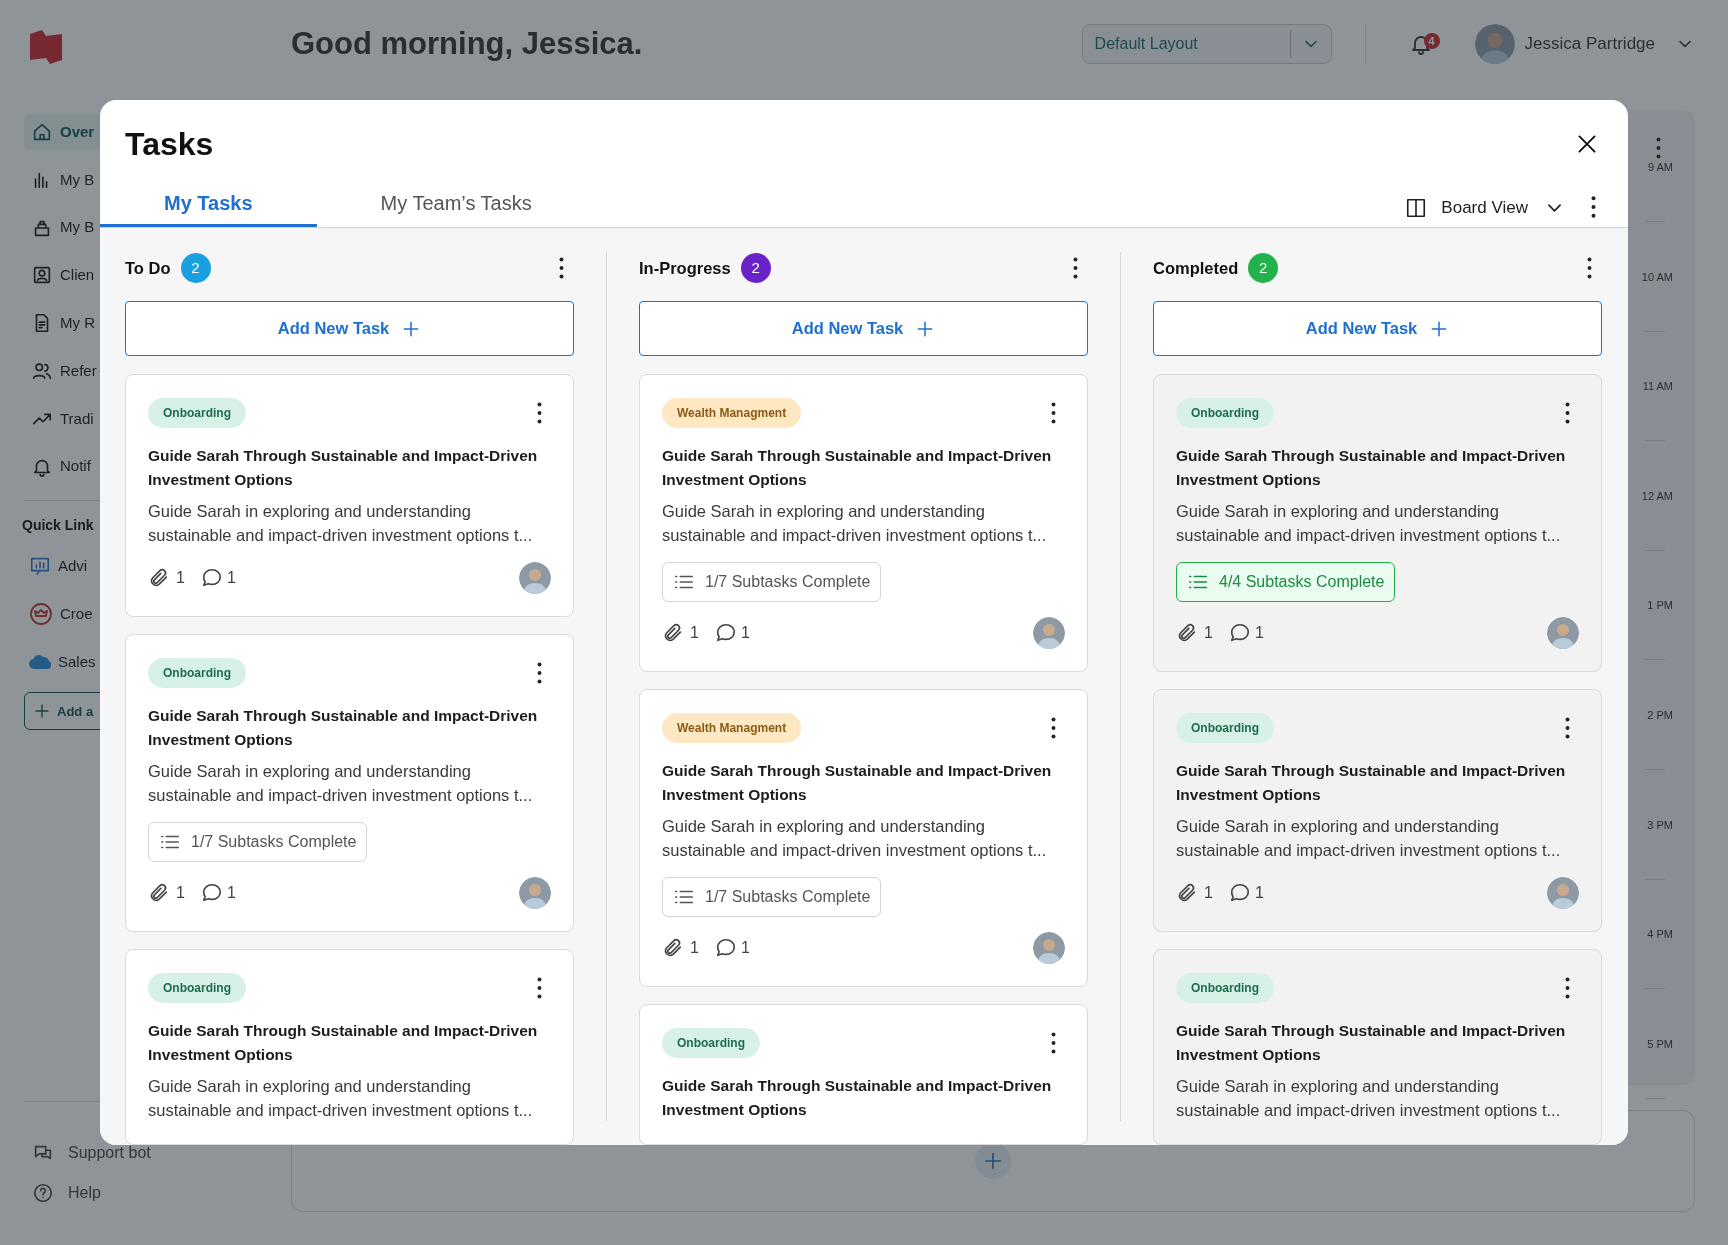  What do you see at coordinates (1657, 277) in the screenshot?
I see `time-label: 10 AM` at bounding box center [1657, 277].